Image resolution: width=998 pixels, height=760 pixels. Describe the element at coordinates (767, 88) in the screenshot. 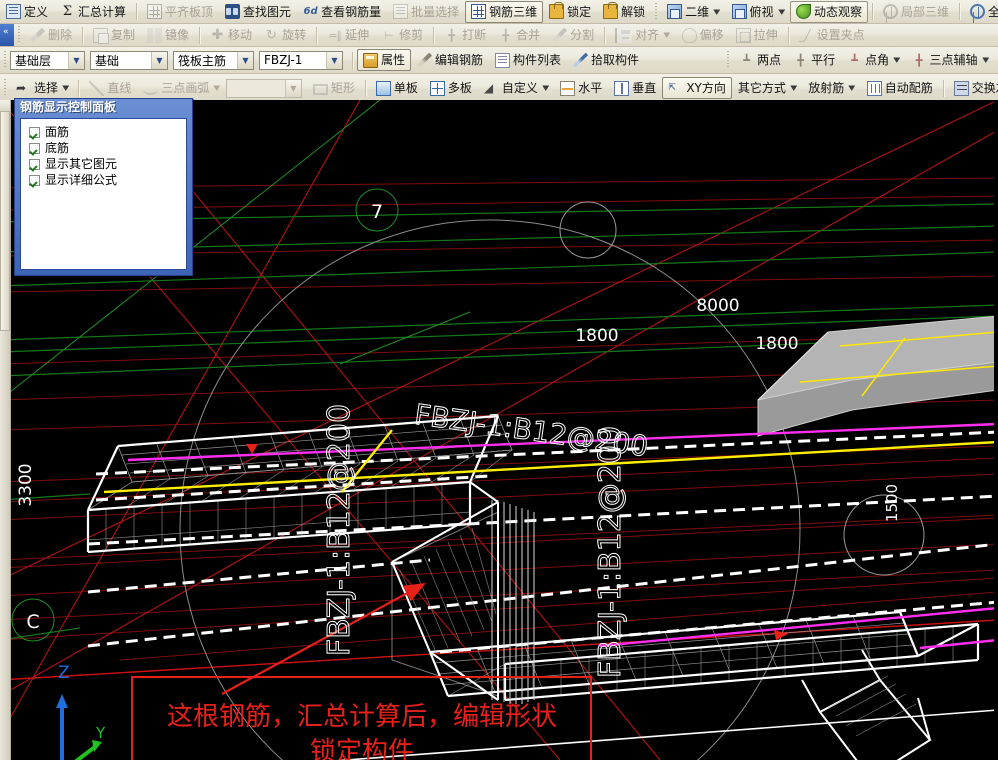

I see `toolbar-item-other-method: 其它方式 ▼` at that location.